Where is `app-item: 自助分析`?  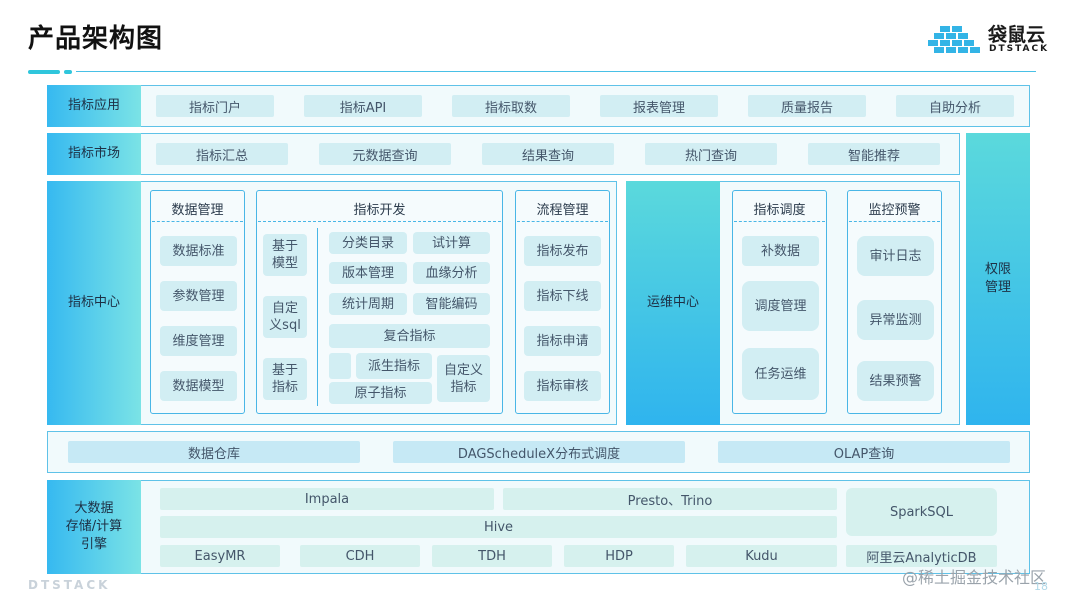 app-item: 自助分析 is located at coordinates (955, 106).